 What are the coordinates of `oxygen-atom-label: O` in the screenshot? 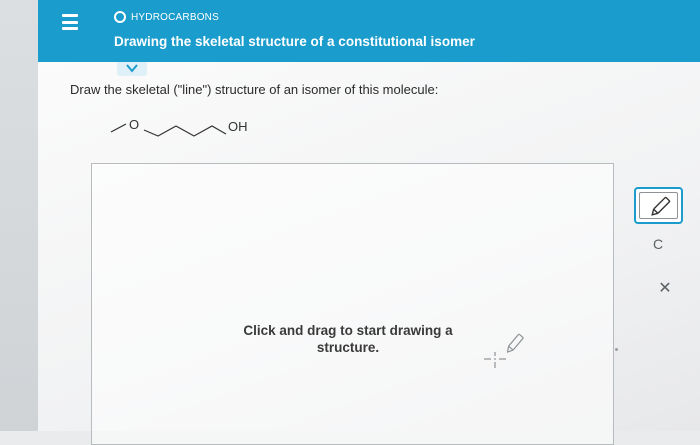 It's located at (134, 124).